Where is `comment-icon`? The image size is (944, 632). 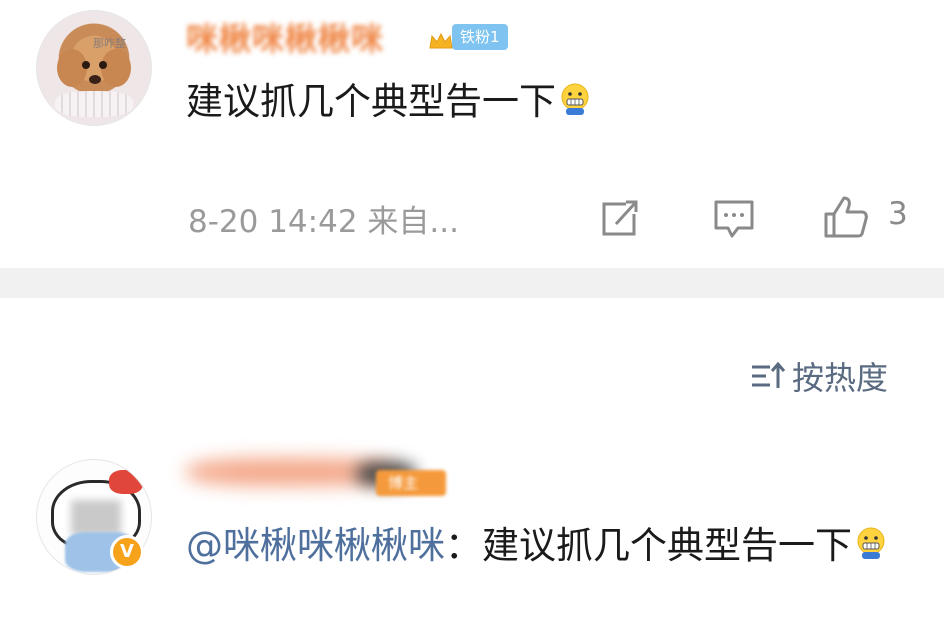 comment-icon is located at coordinates (734, 219).